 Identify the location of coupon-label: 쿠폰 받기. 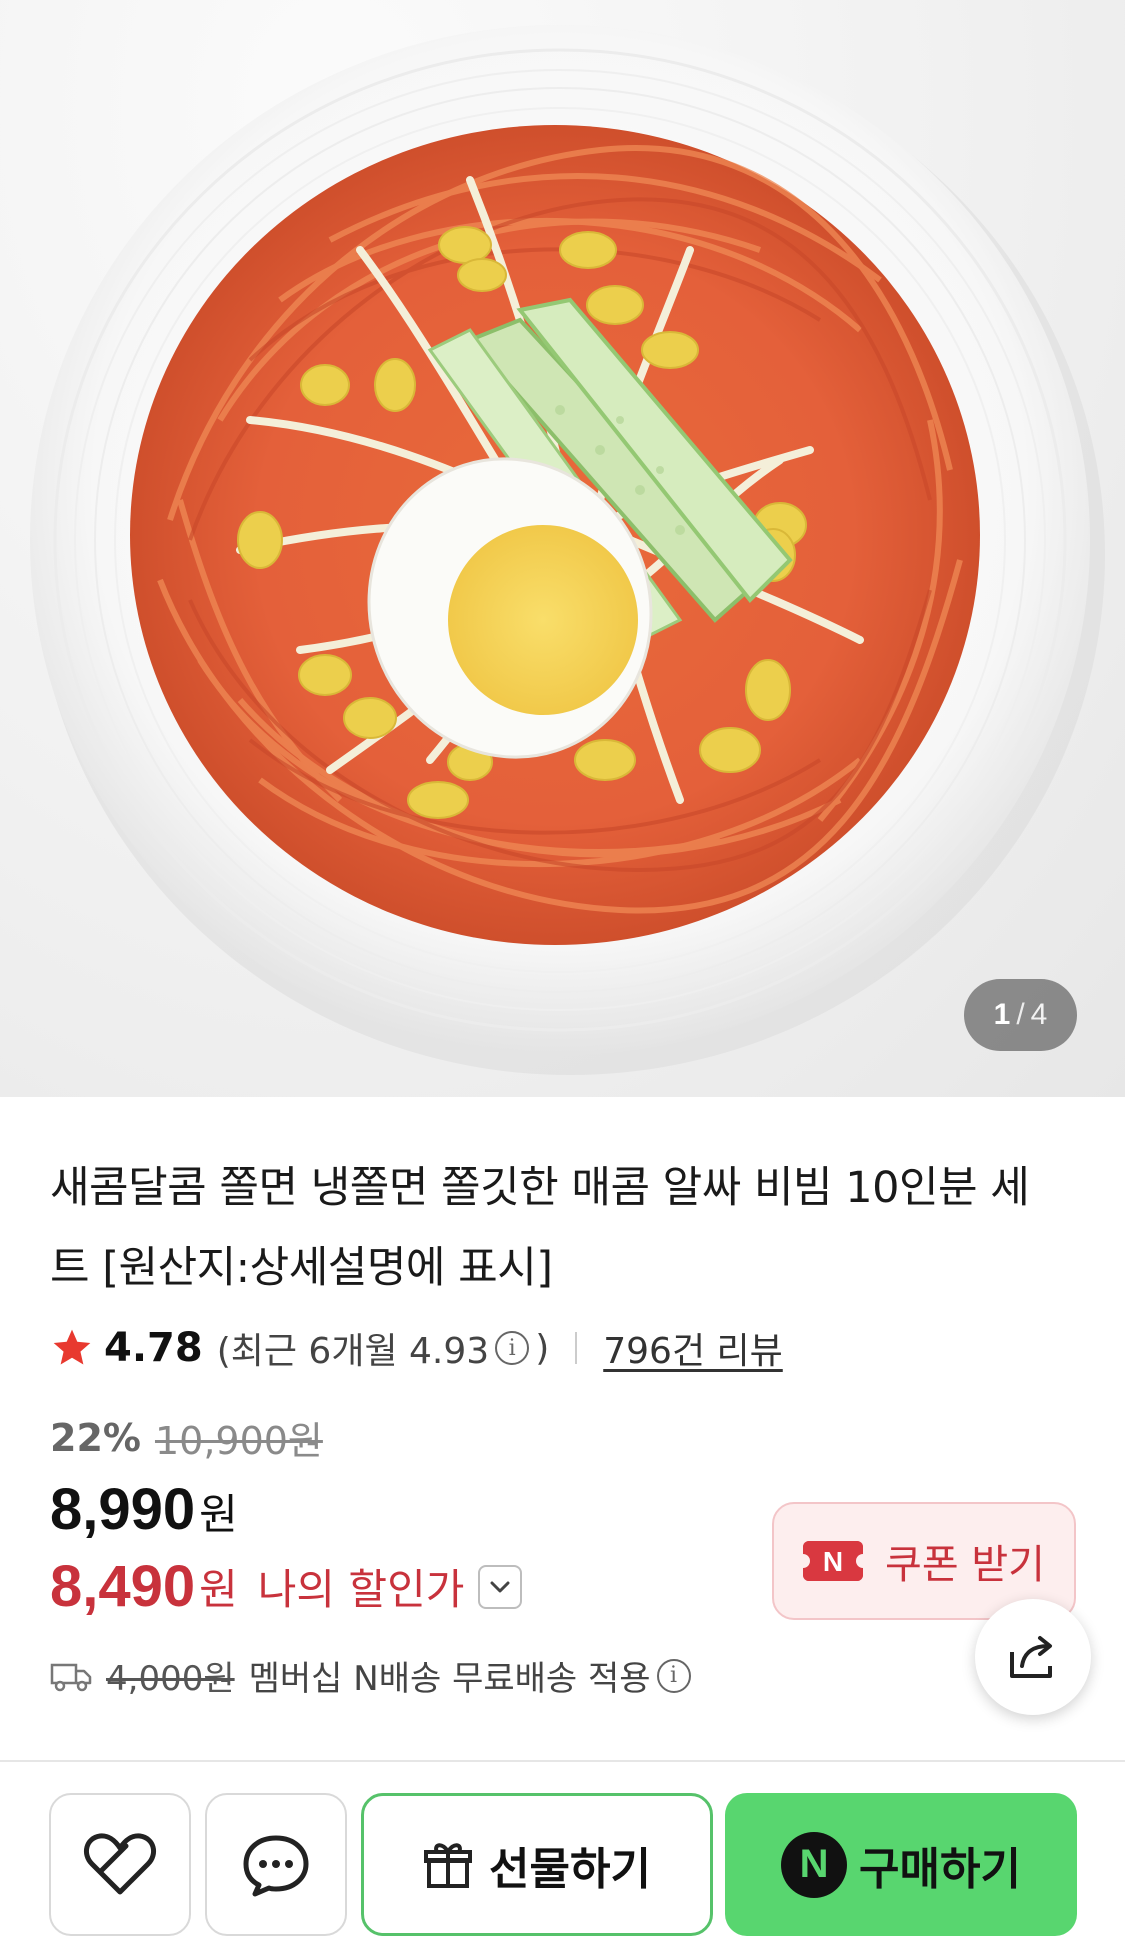
(965, 1565).